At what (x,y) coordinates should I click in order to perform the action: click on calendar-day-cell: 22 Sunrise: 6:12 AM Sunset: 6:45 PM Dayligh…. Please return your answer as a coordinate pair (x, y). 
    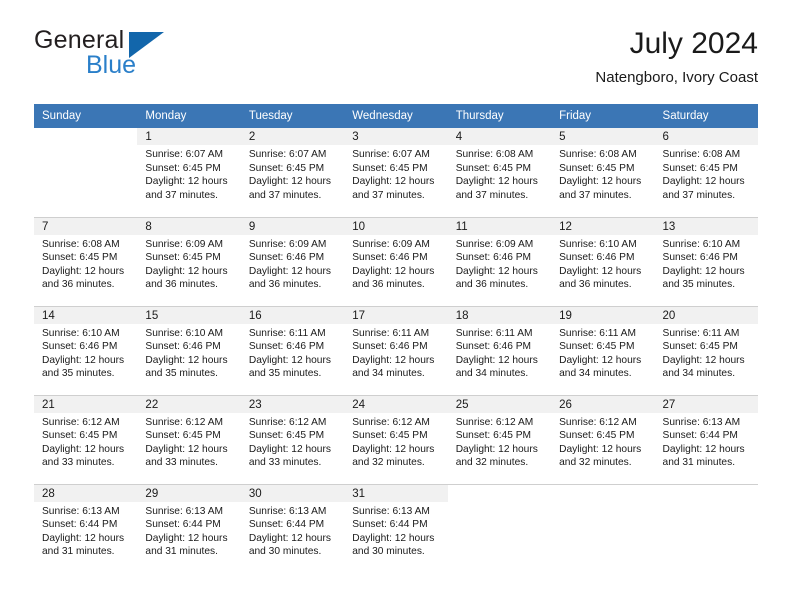
    Looking at the image, I should click on (189, 439).